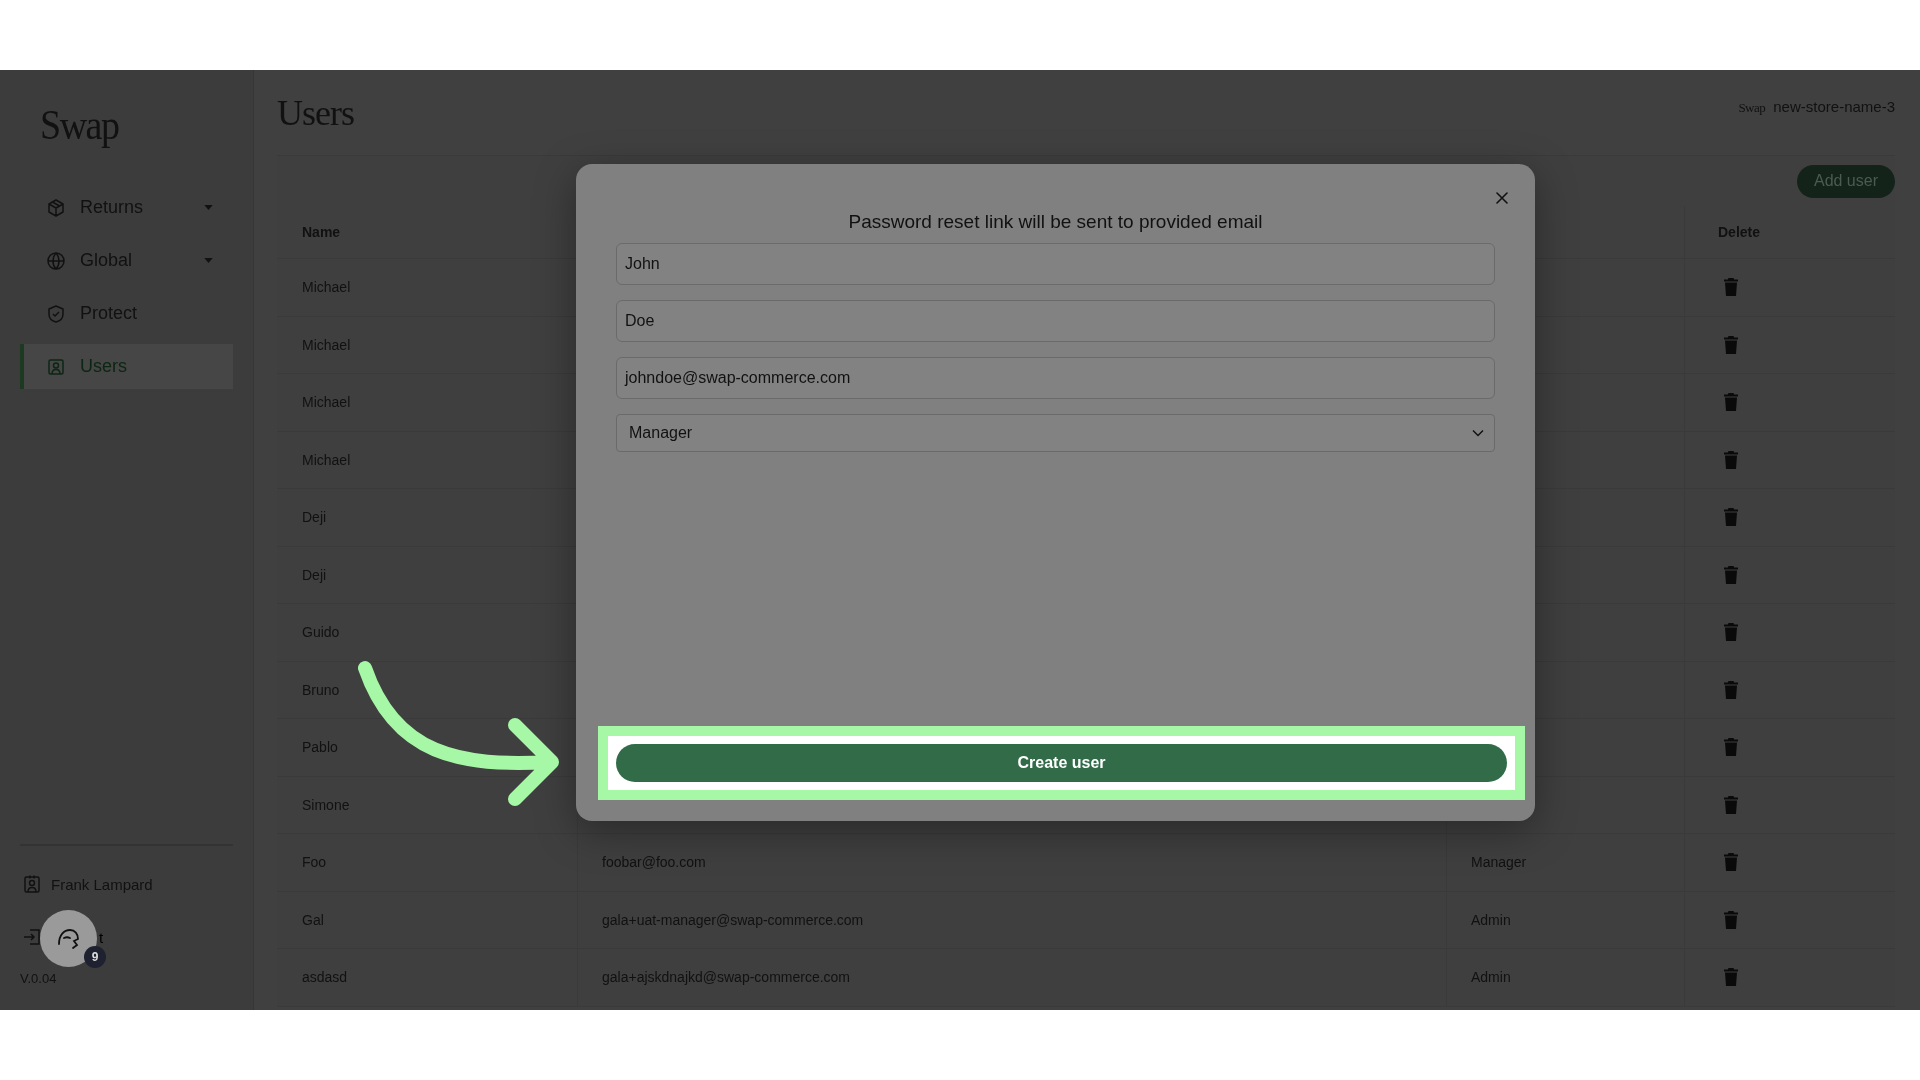 Image resolution: width=1920 pixels, height=1080 pixels. Describe the element at coordinates (1055, 433) in the screenshot. I see `role-dropdown: Manager` at that location.